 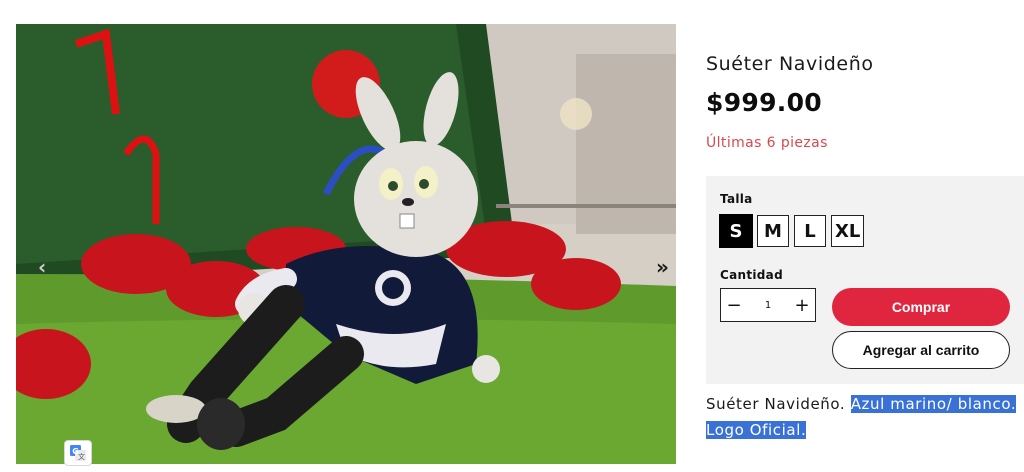 I want to click on size-option-xl: XL, so click(x=848, y=231).